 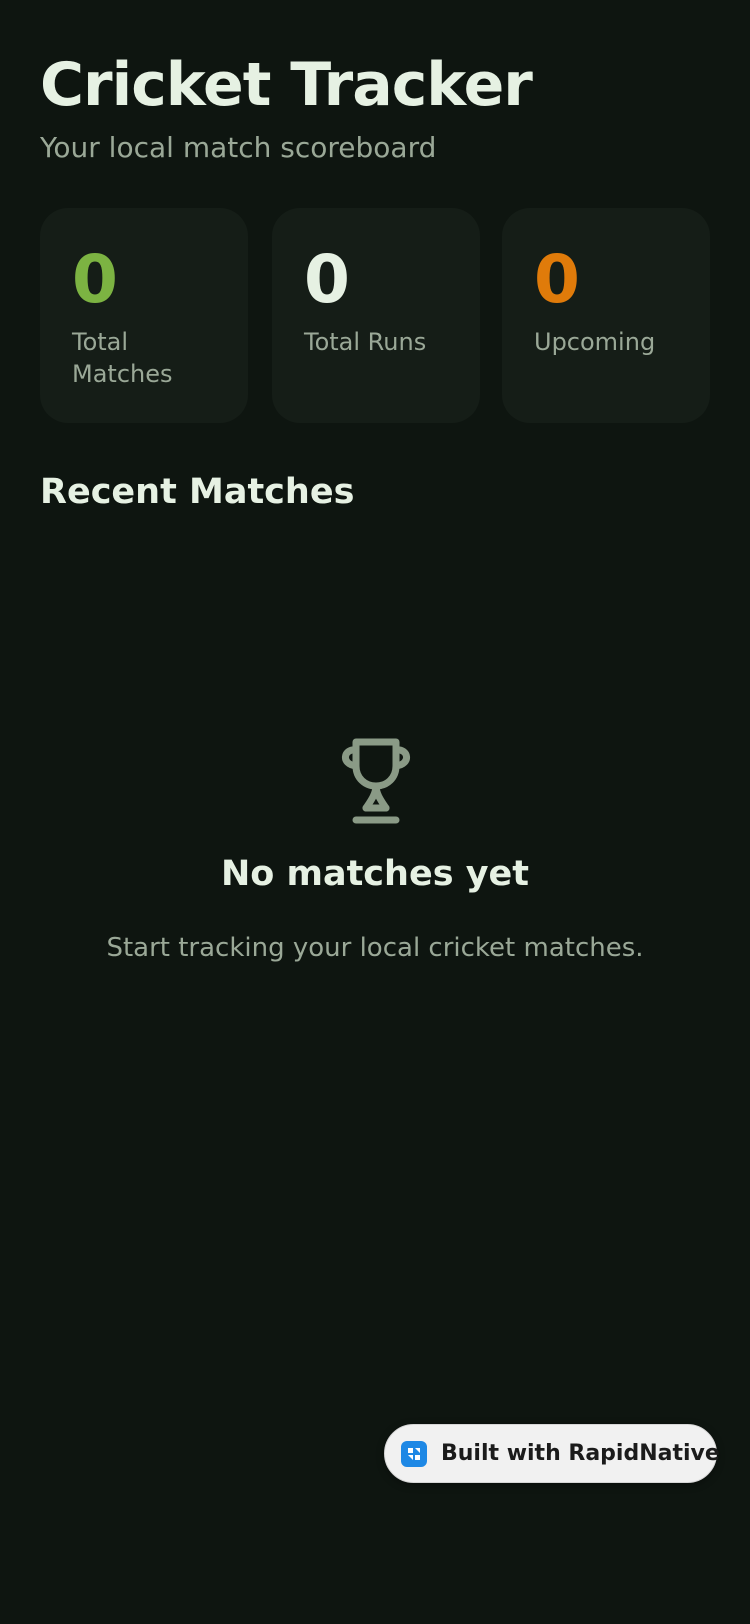 I want to click on stat-label-total-runs: Total Runs, so click(x=365, y=342).